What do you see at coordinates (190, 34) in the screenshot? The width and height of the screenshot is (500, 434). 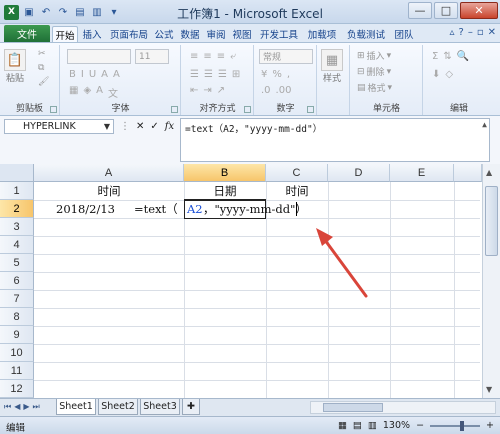 I see `tab-data: 数据` at bounding box center [190, 34].